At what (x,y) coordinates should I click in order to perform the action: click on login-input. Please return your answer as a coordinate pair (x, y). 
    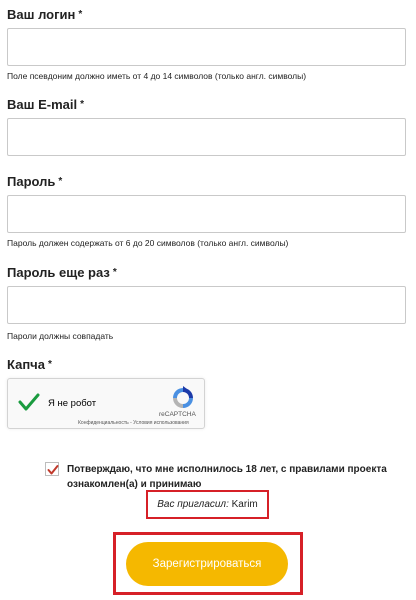
    Looking at the image, I should click on (206, 47).